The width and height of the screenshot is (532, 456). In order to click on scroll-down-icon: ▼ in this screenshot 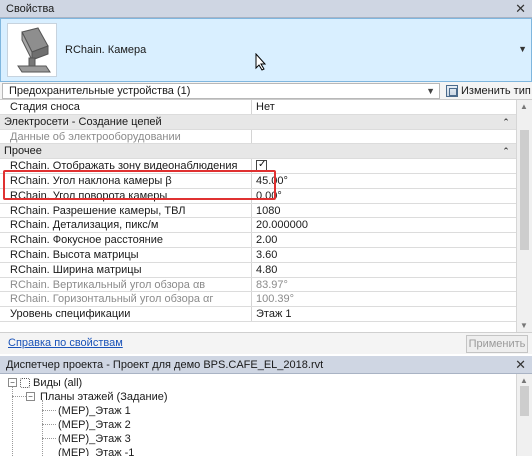, I will do `click(524, 325)`.